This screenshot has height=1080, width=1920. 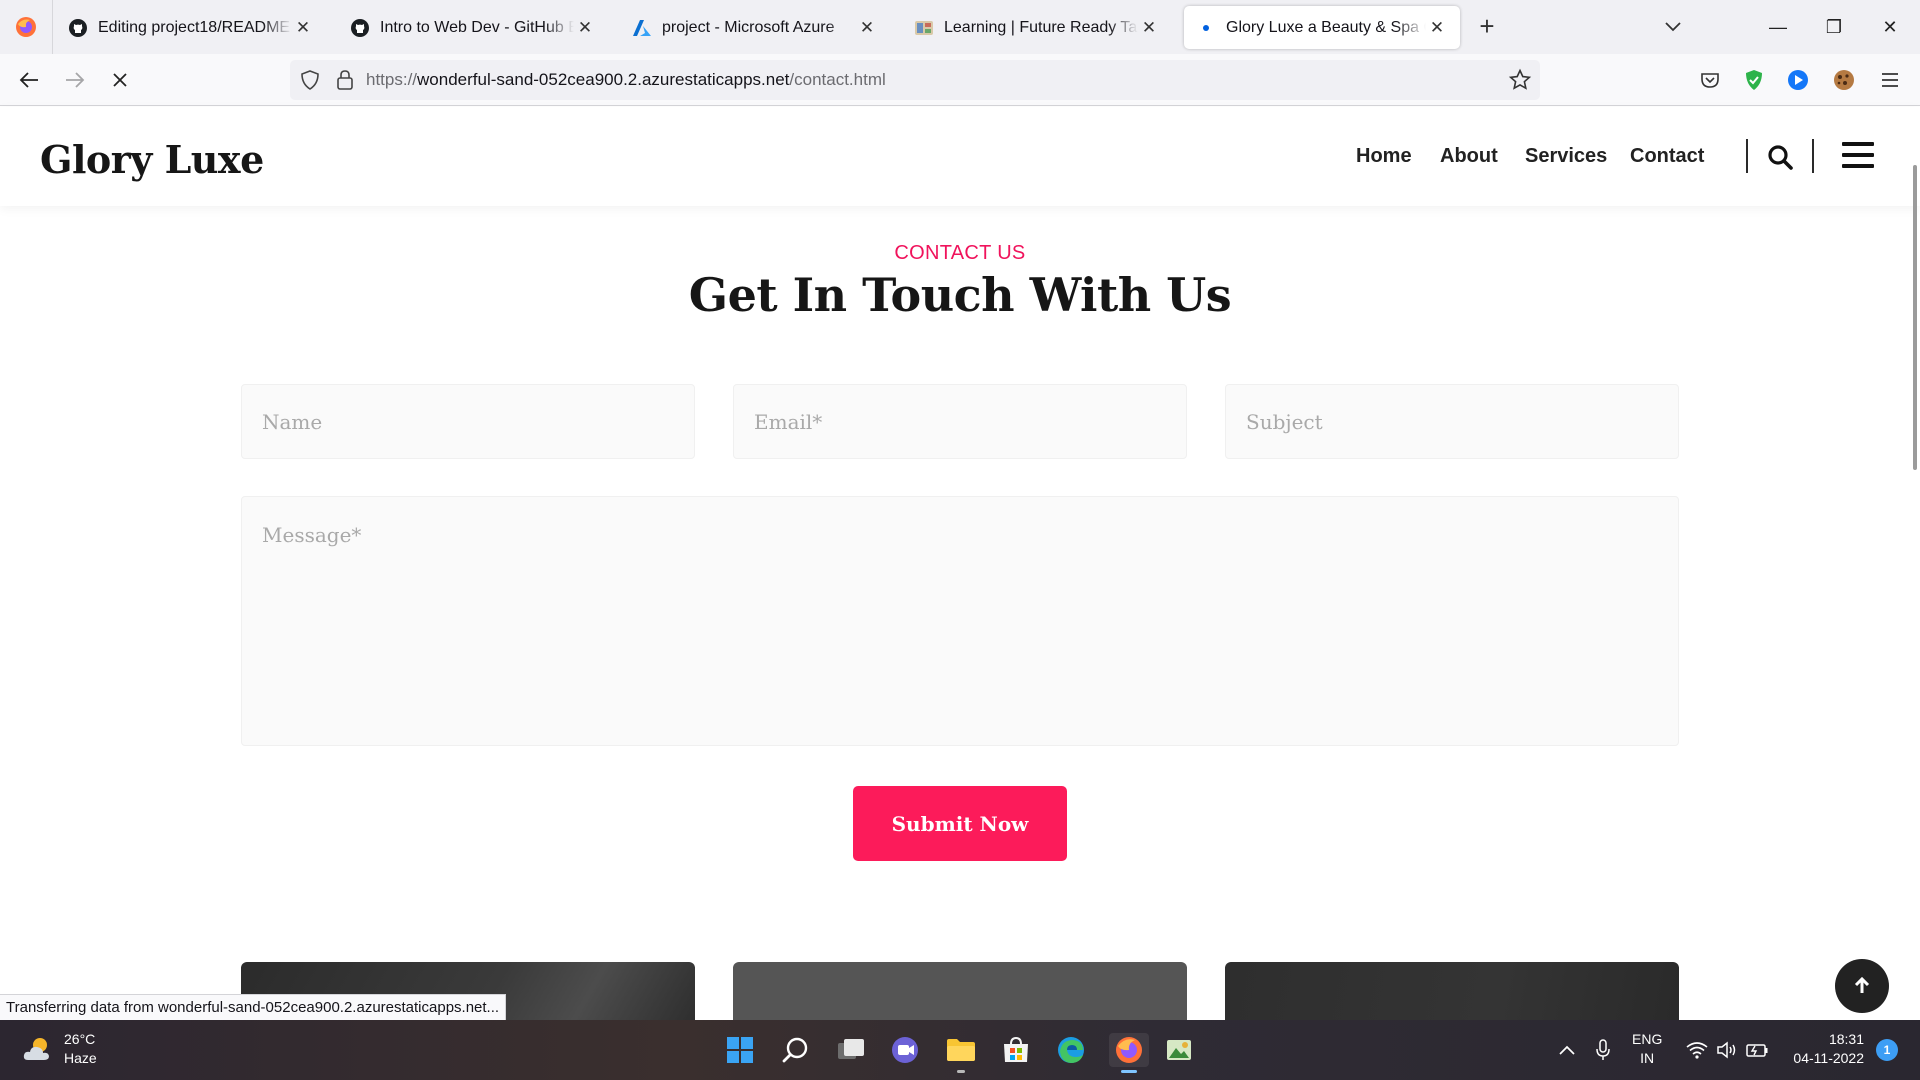 I want to click on arrow-up-icon, so click(x=1862, y=985).